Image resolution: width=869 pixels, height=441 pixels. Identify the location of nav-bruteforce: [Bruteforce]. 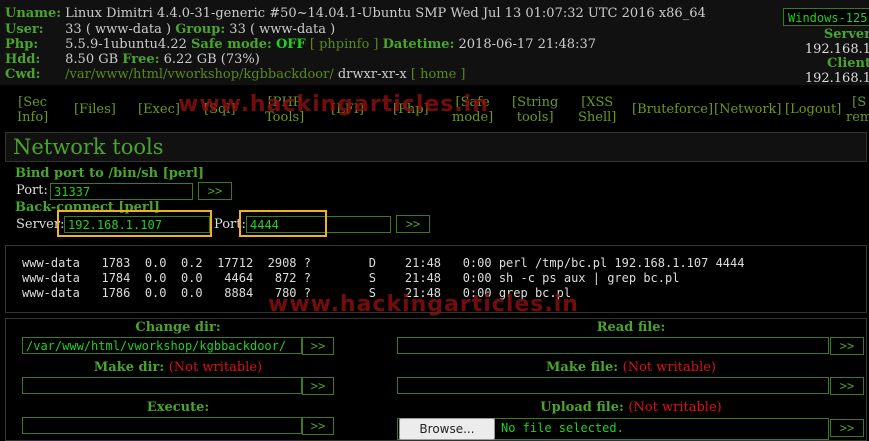
(672, 109).